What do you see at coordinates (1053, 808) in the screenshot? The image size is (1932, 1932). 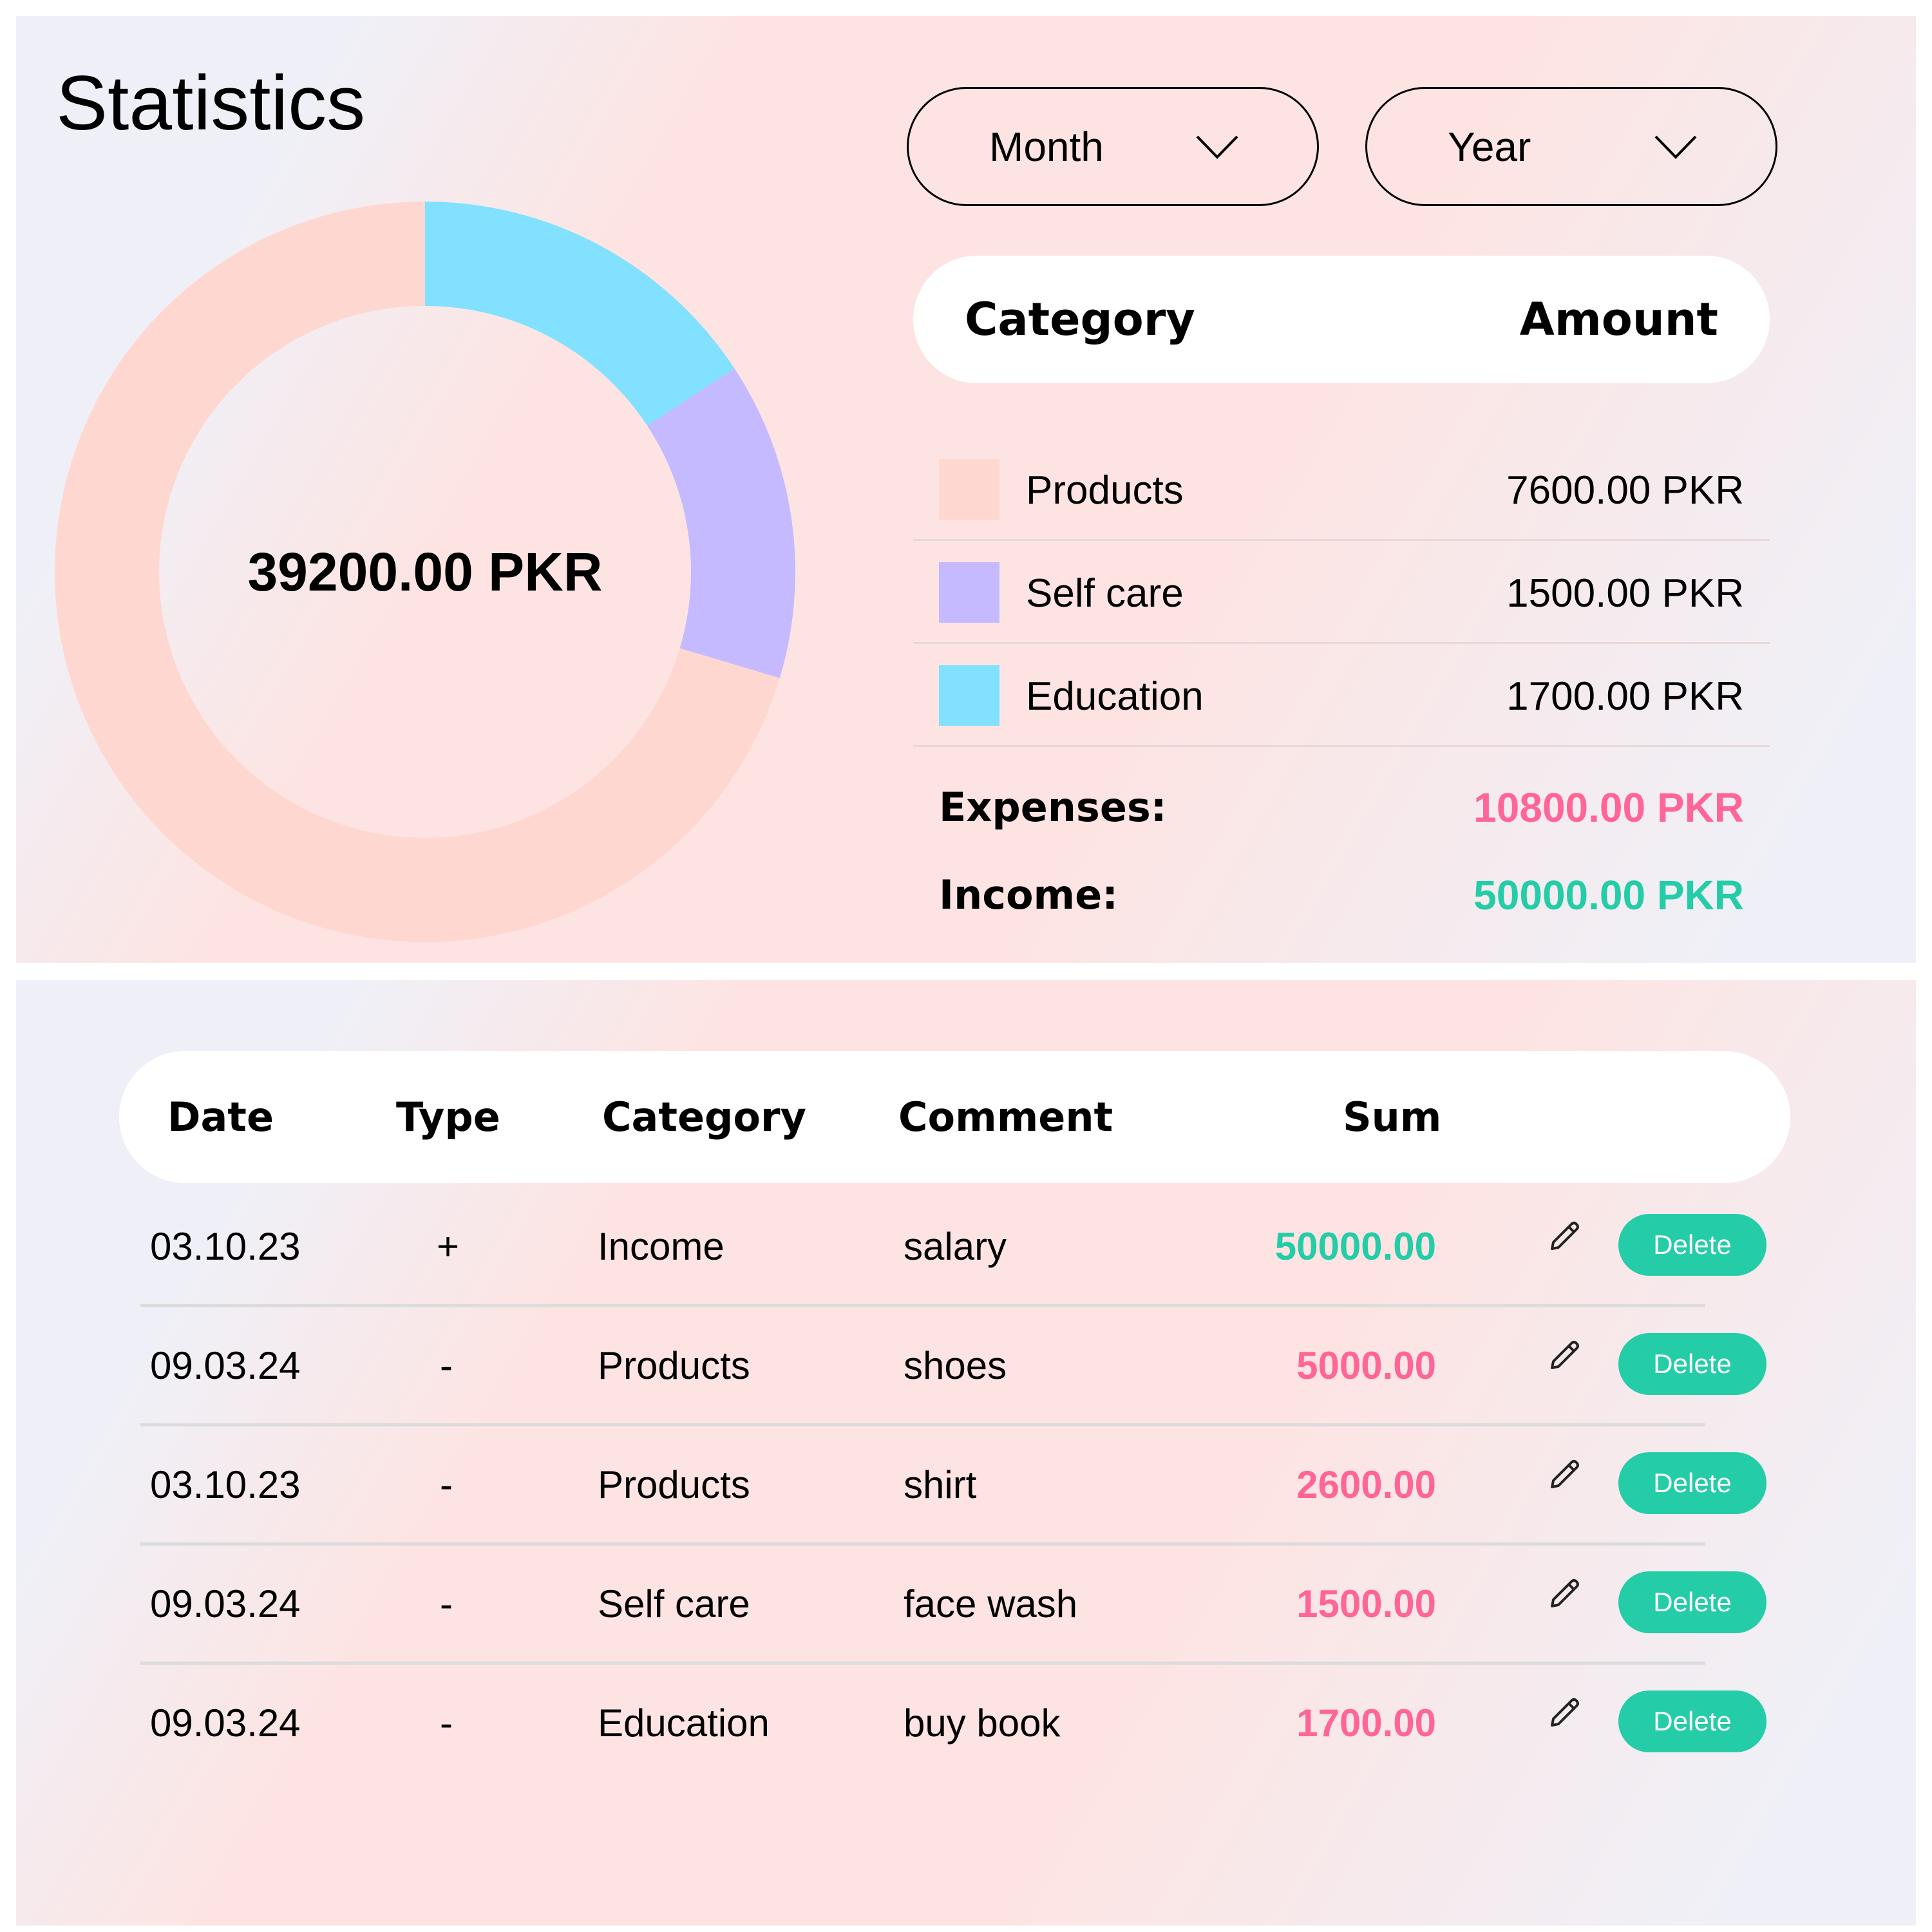 I see `expenses-label: Expenses:` at bounding box center [1053, 808].